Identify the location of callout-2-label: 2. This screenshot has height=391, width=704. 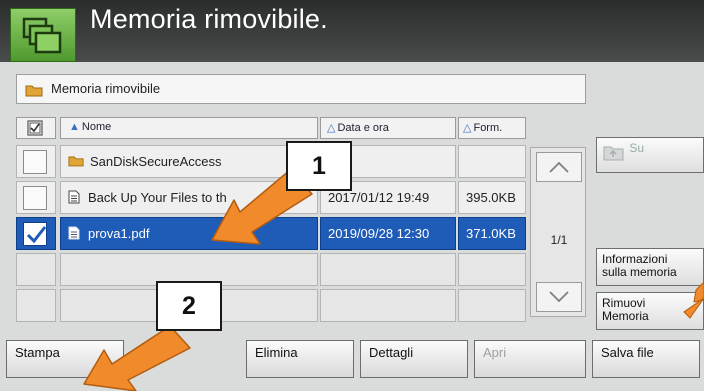
(189, 306).